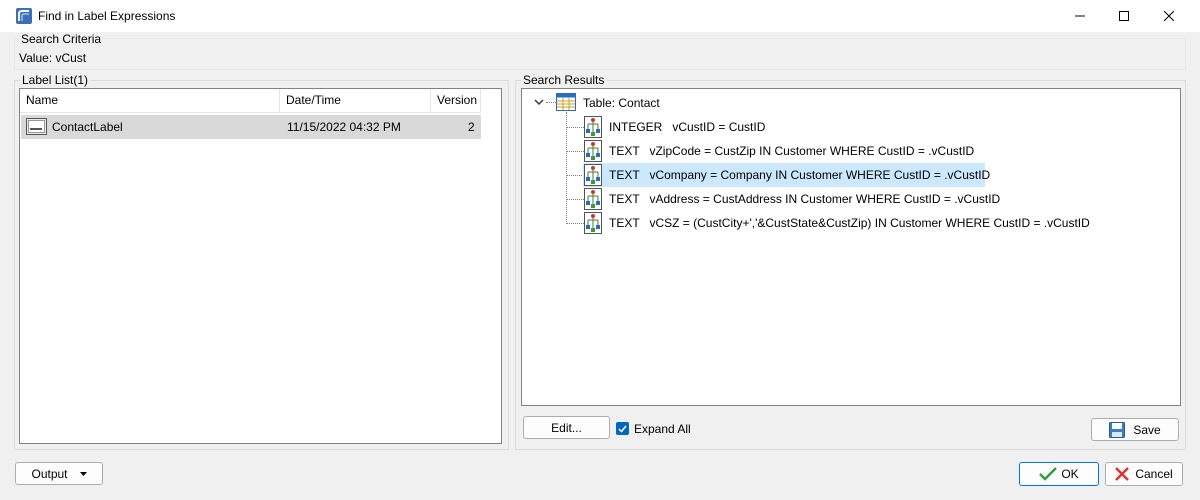 Image resolution: width=1200 pixels, height=500 pixels. What do you see at coordinates (107, 16) in the screenshot?
I see `window-title: Find in Label Expressions` at bounding box center [107, 16].